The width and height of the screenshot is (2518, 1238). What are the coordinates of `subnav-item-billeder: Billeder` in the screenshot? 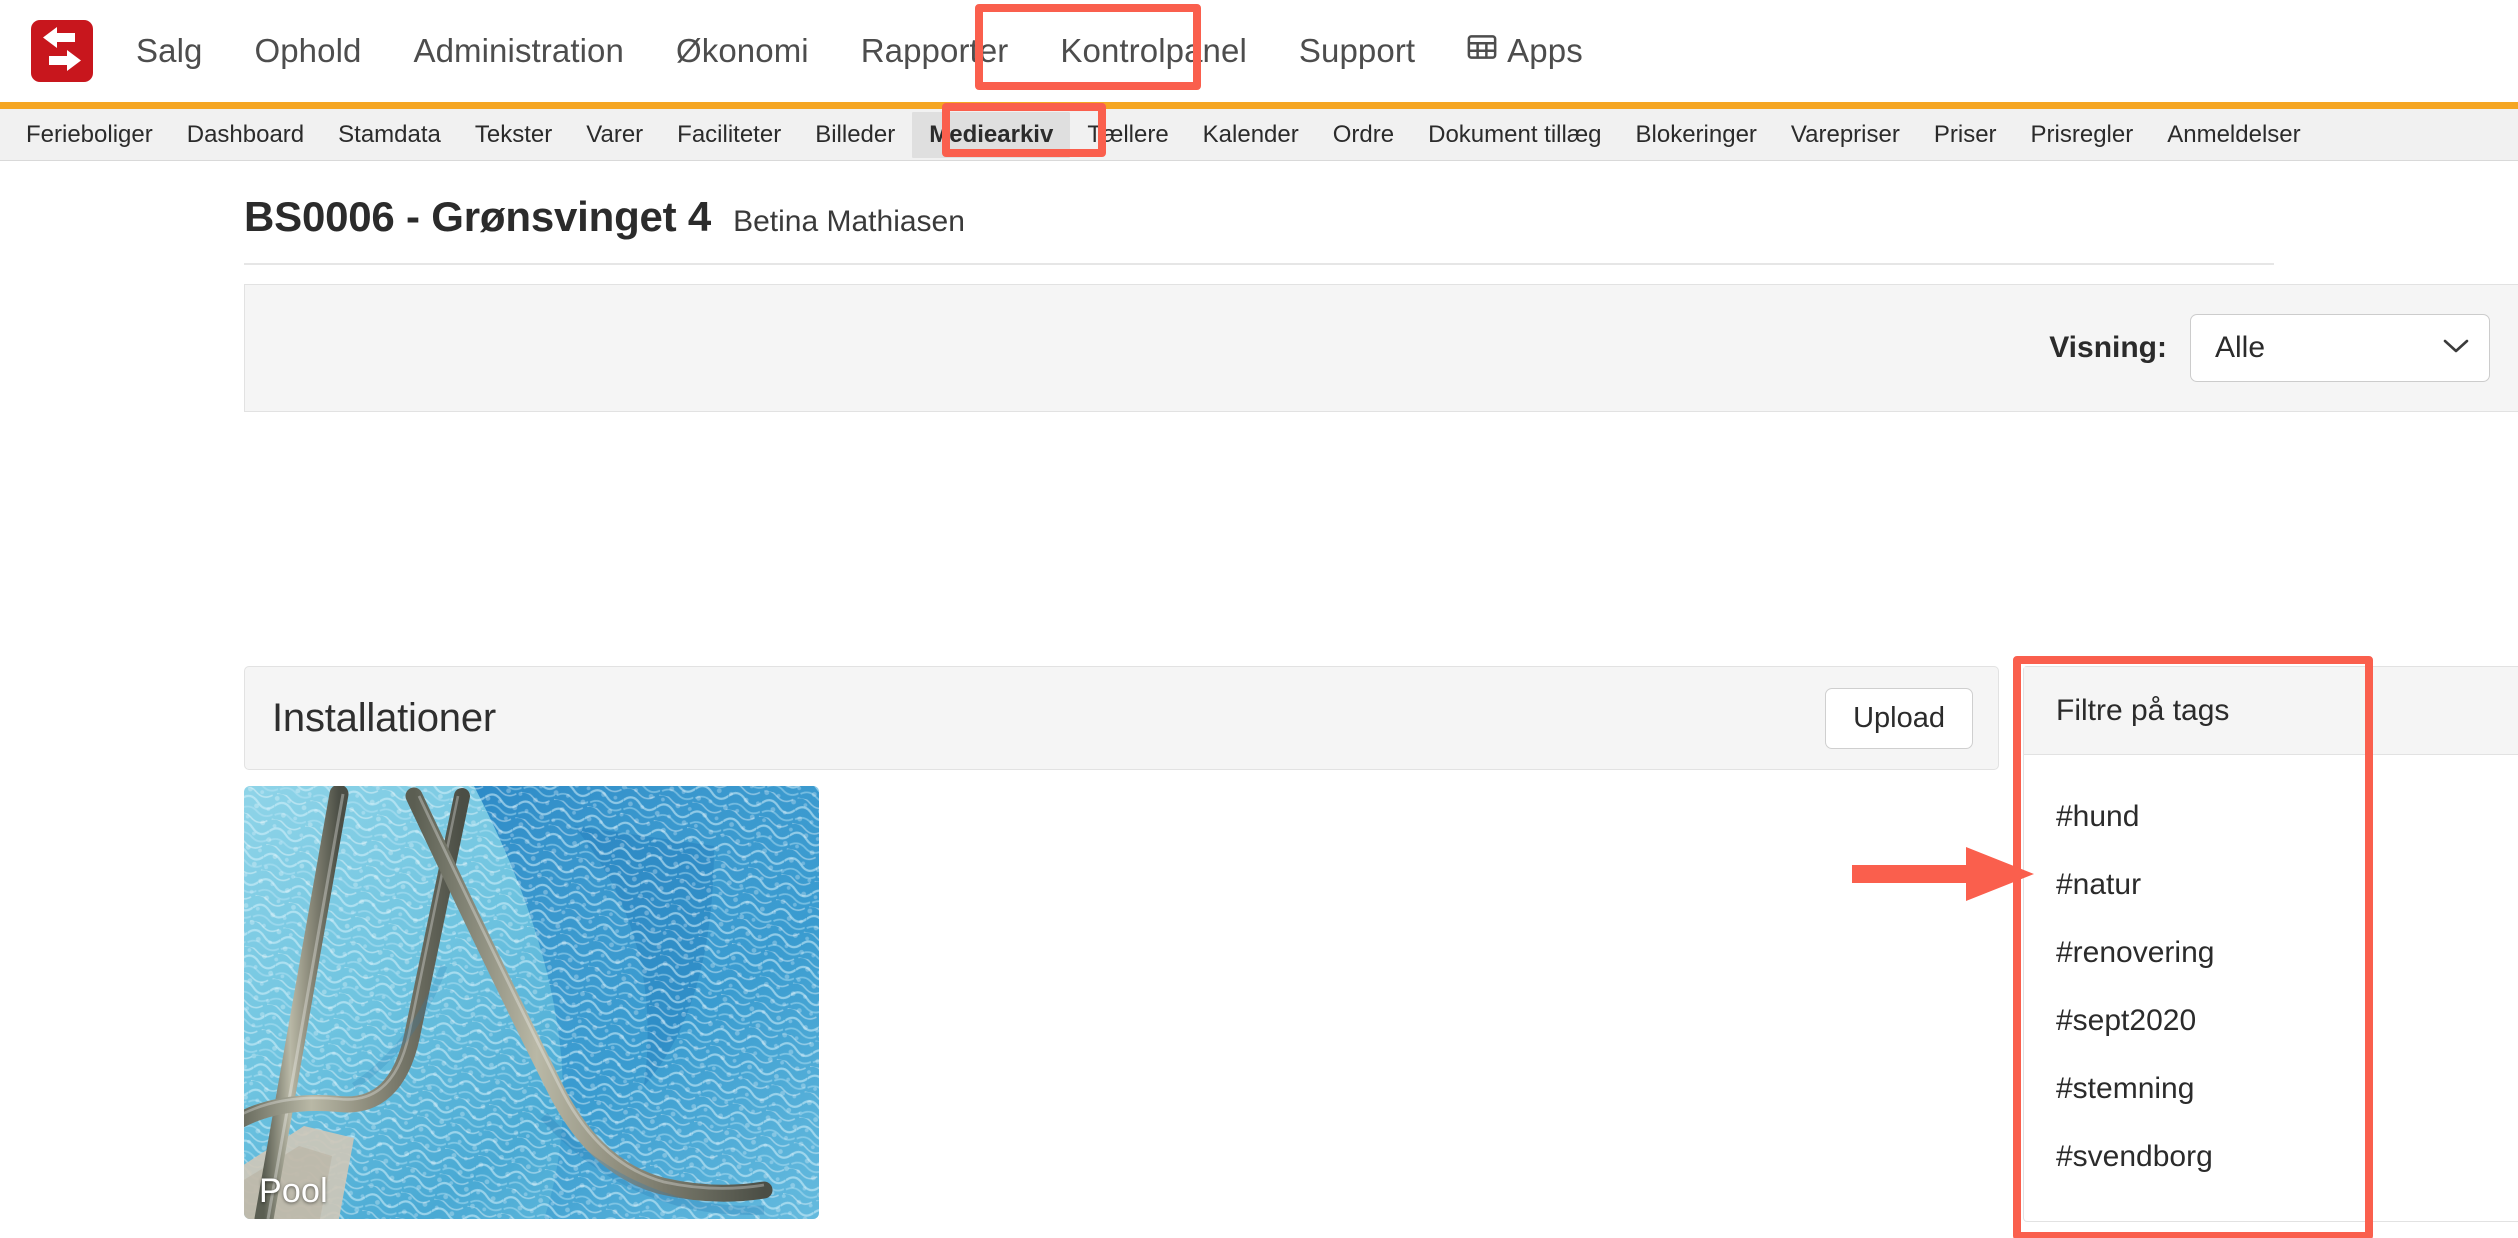 It's located at (855, 135).